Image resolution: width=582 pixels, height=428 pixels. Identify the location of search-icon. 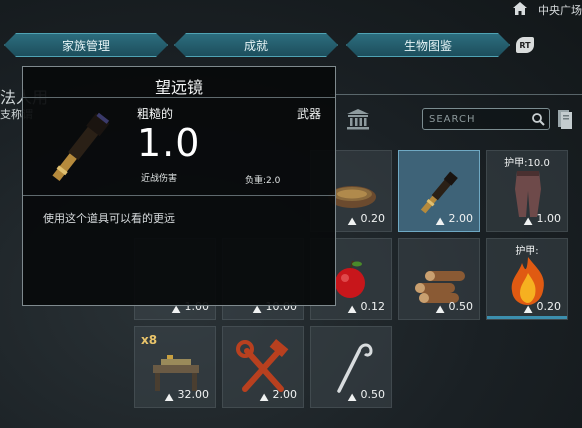
(538, 119).